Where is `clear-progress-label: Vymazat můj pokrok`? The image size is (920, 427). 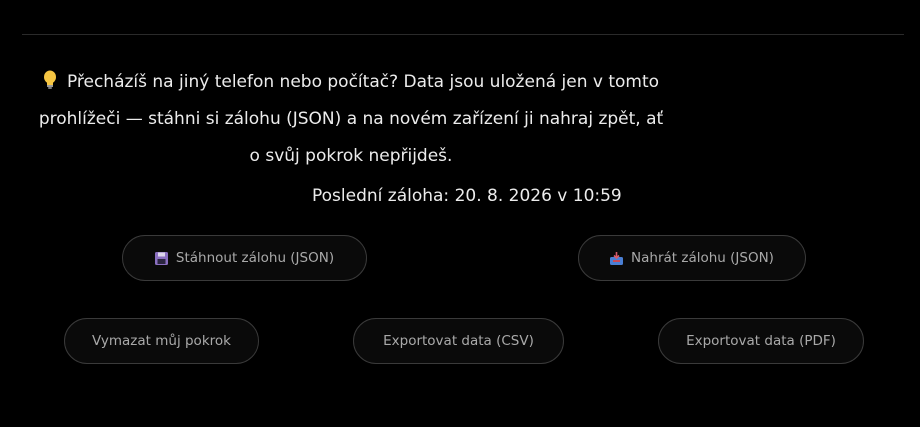
clear-progress-label: Vymazat můj pokrok is located at coordinates (161, 341).